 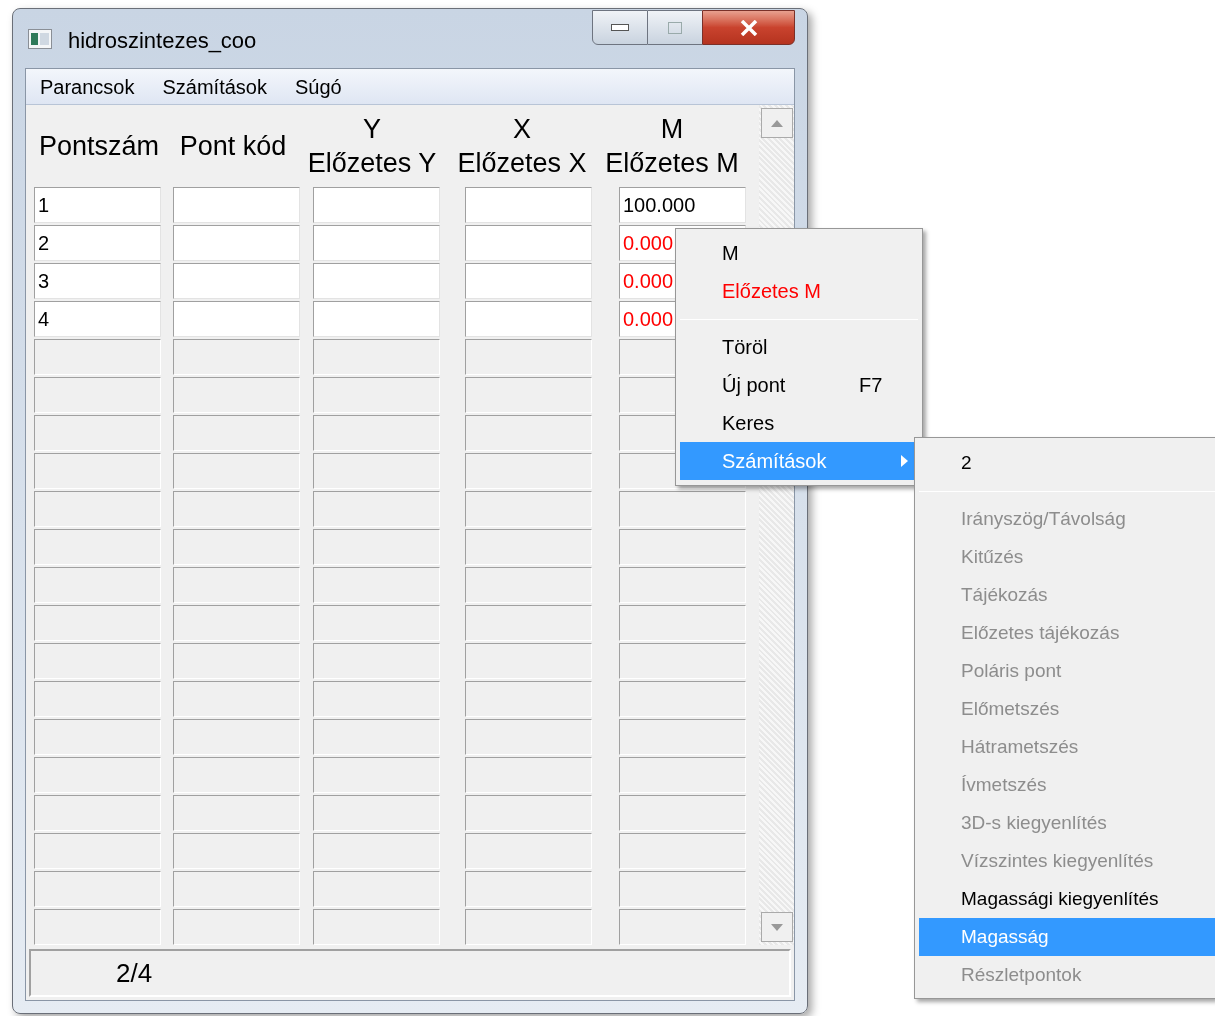 What do you see at coordinates (99, 146) in the screenshot?
I see `column-header: Pontszám` at bounding box center [99, 146].